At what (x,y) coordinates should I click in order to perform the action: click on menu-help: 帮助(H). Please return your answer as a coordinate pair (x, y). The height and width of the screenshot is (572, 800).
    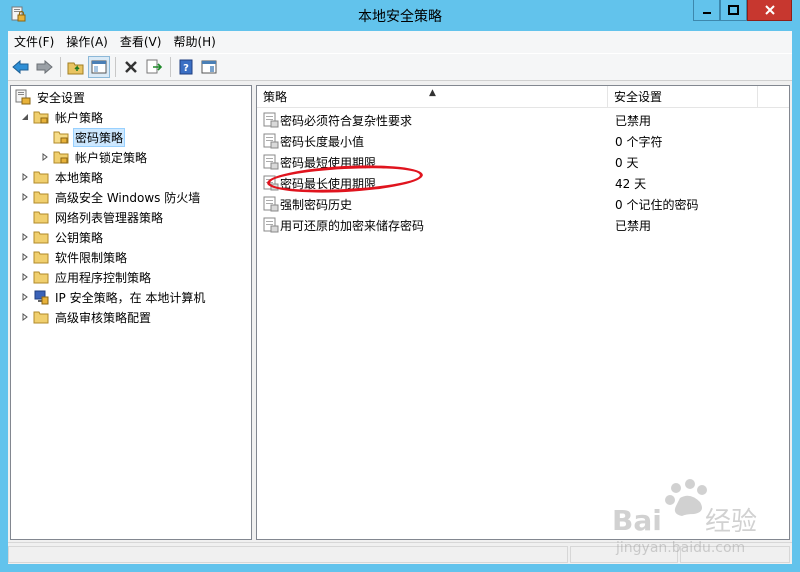
    Looking at the image, I should click on (194, 42).